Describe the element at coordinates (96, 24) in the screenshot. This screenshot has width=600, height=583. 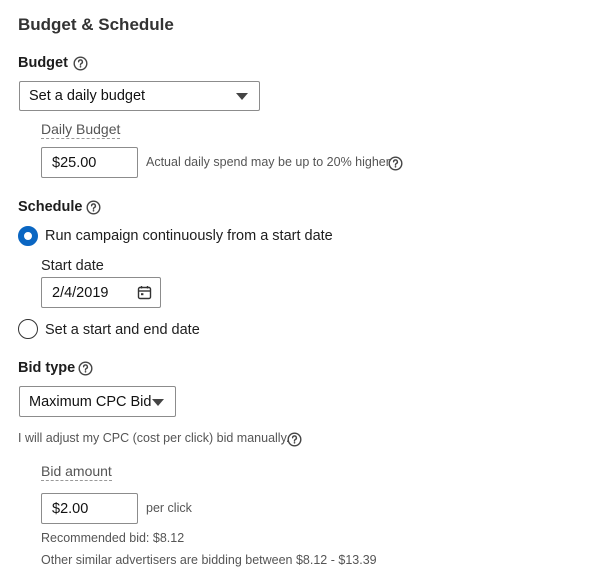
I see `page-title: Budget & Schedule` at that location.